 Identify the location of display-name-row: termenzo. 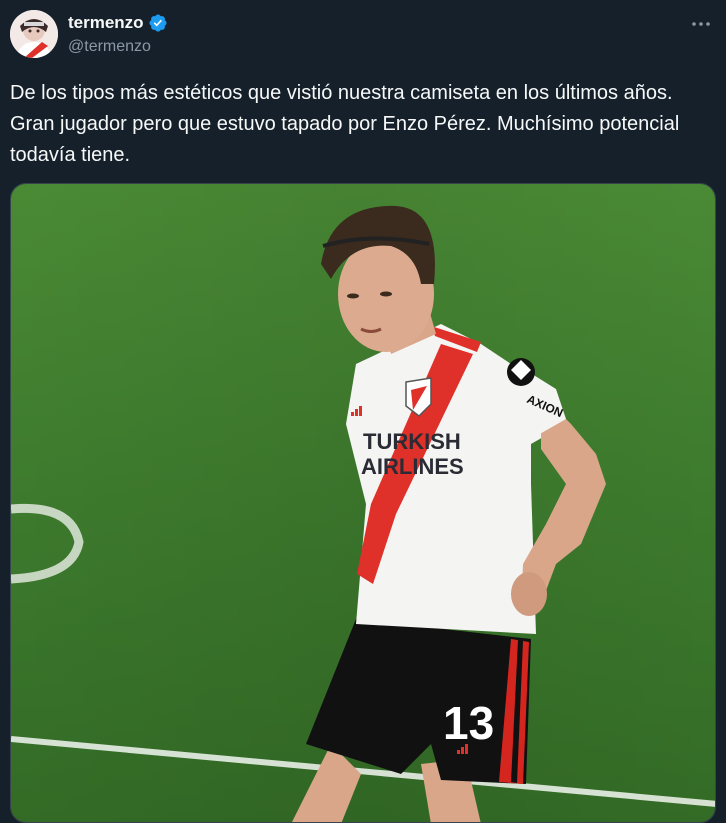
(118, 23).